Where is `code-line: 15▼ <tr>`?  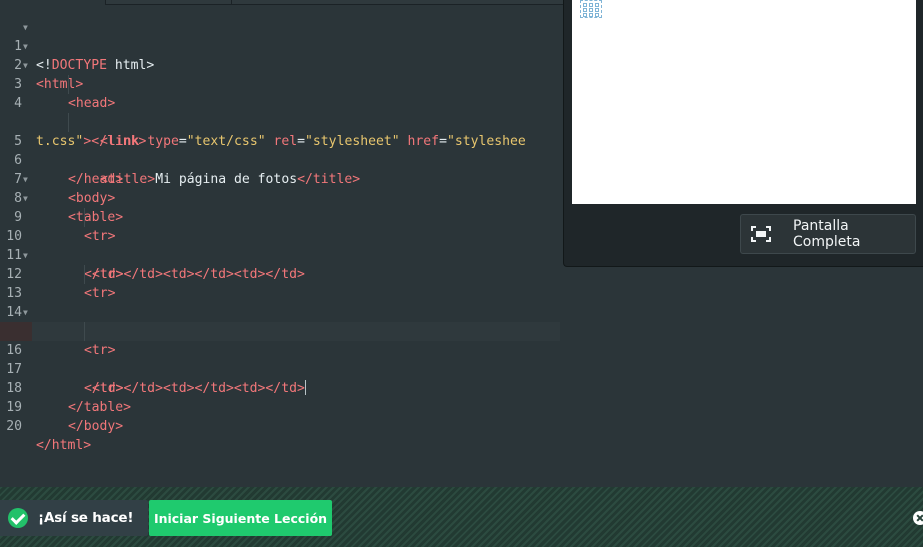
code-line: 15▼ <tr> is located at coordinates (280, 330).